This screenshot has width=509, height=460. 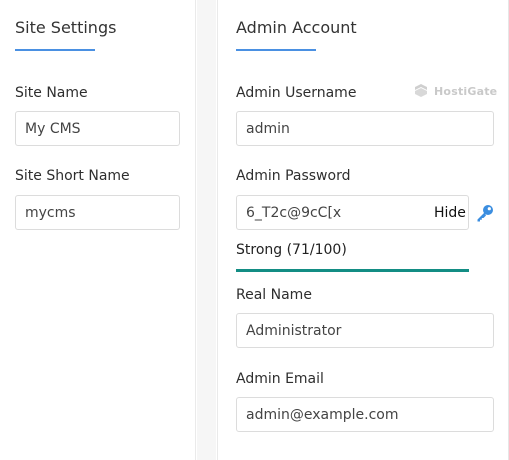 I want to click on watermark-text: HostiGate, so click(x=466, y=91).